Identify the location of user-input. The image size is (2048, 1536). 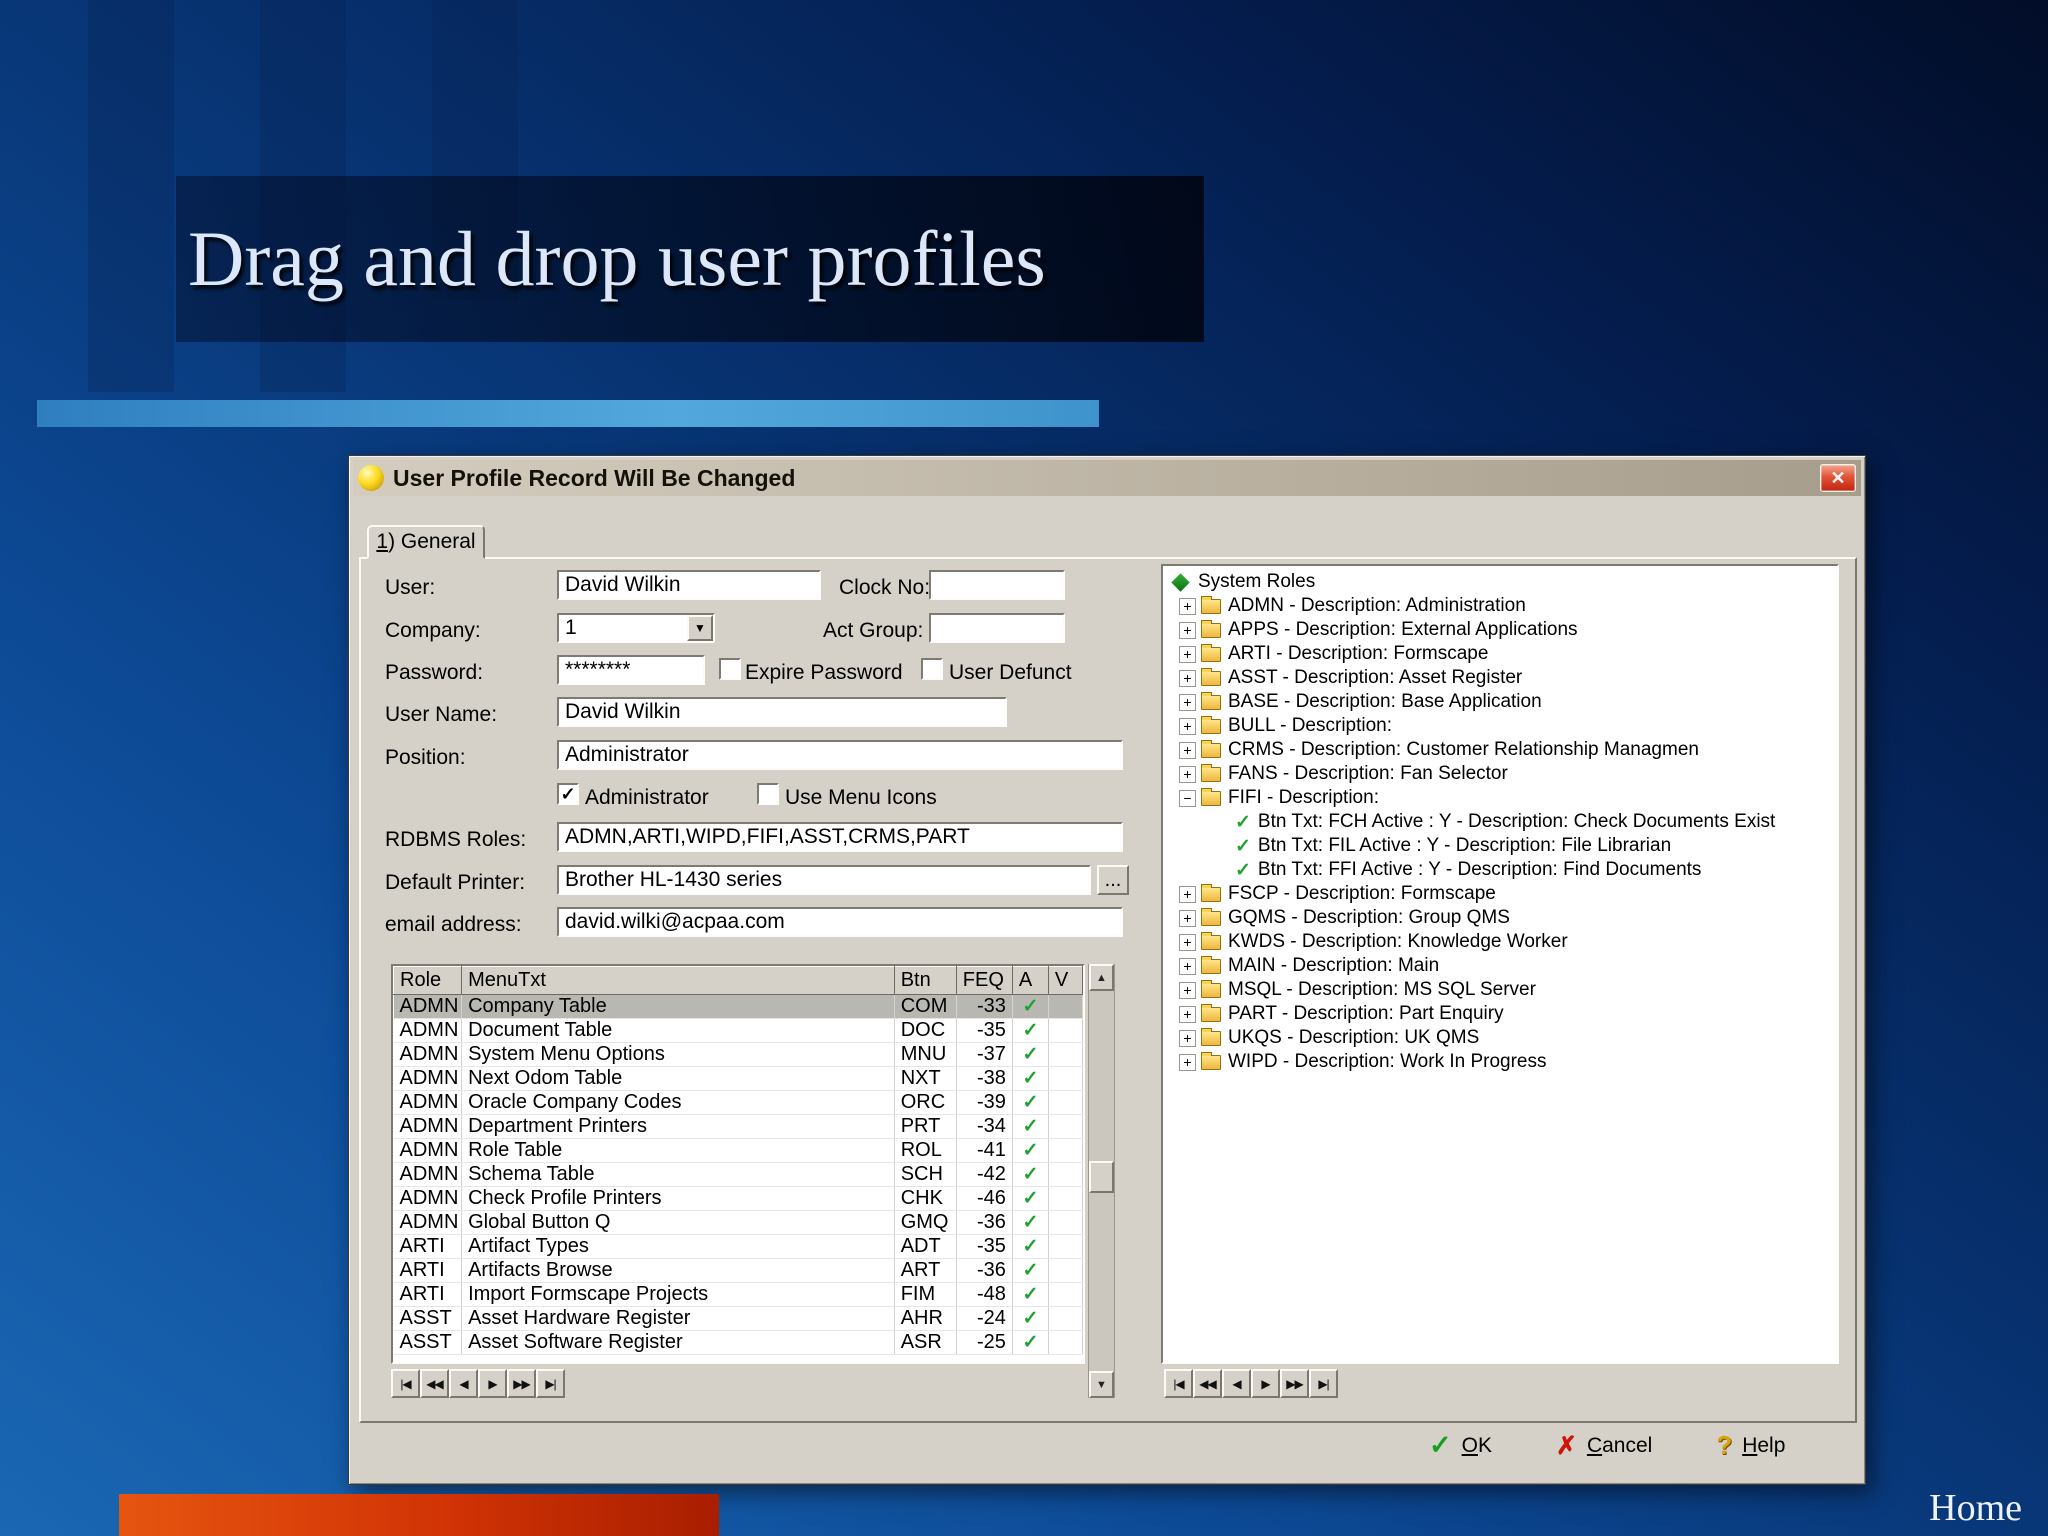
(689, 585).